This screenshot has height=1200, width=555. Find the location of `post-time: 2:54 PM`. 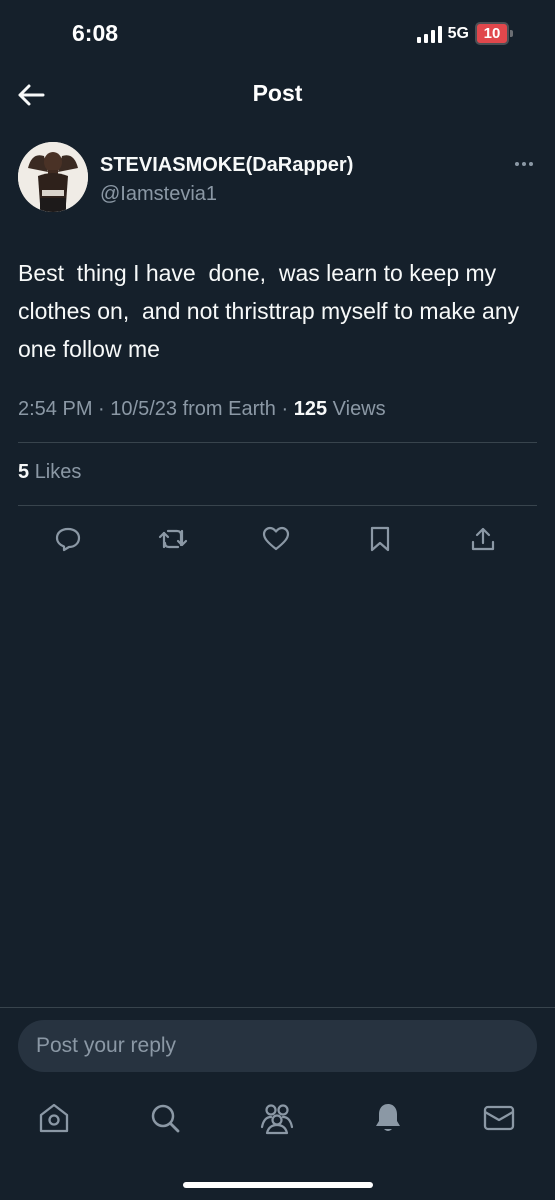

post-time: 2:54 PM is located at coordinates (55, 409).